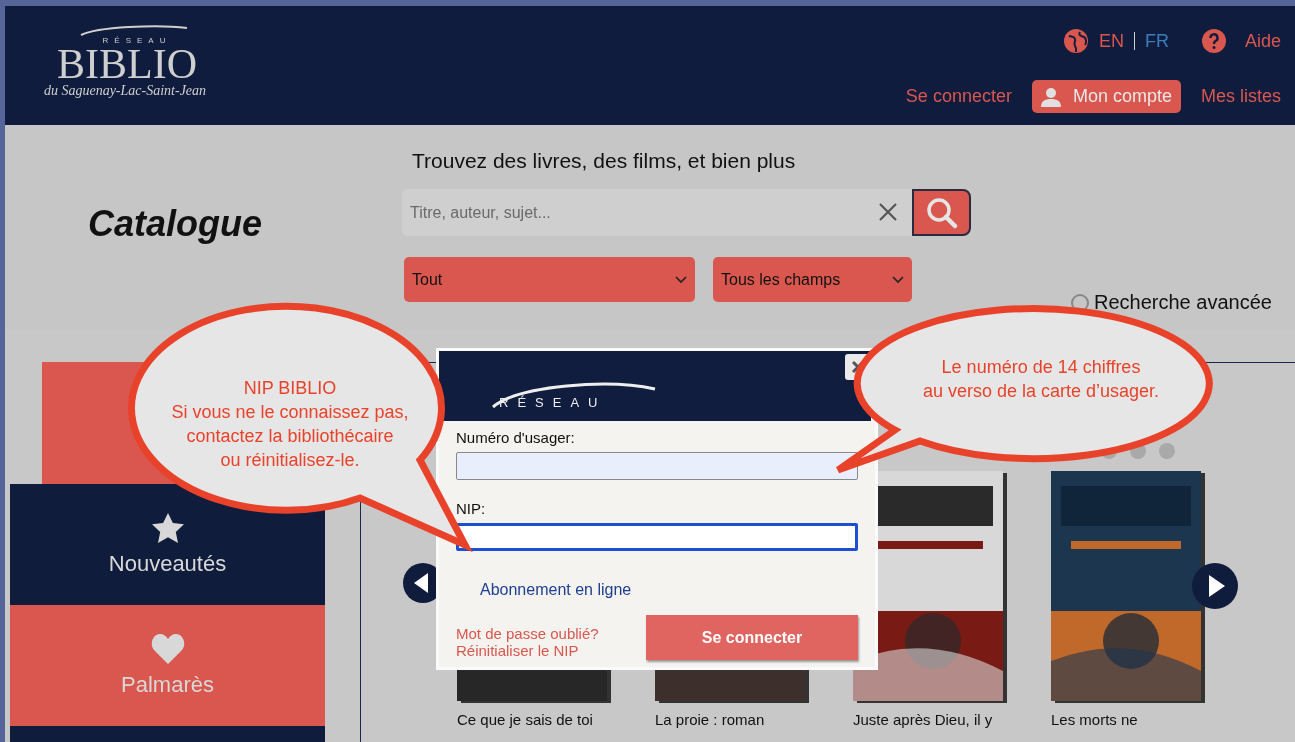 The image size is (1295, 742). I want to click on account-button: Mon compte, so click(1106, 96).